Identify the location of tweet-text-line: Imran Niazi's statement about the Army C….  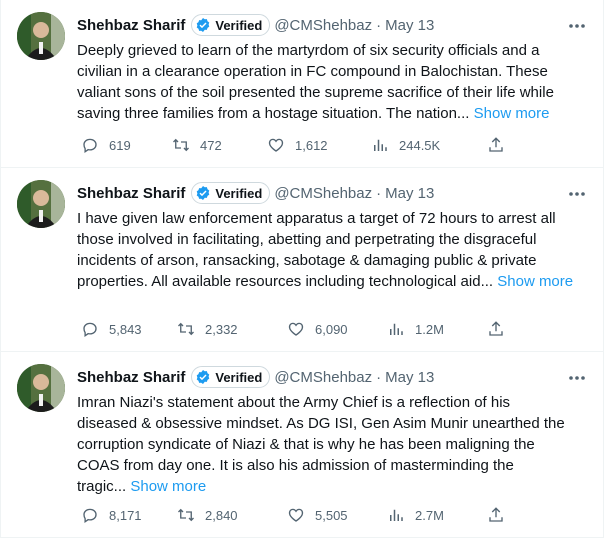
(294, 402).